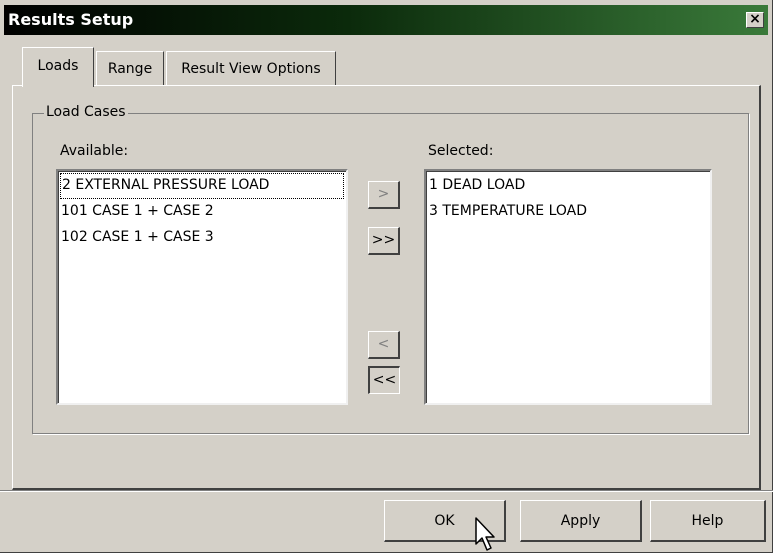 The image size is (773, 553). Describe the element at coordinates (461, 151) in the screenshot. I see `selected-label: Selected:` at that location.